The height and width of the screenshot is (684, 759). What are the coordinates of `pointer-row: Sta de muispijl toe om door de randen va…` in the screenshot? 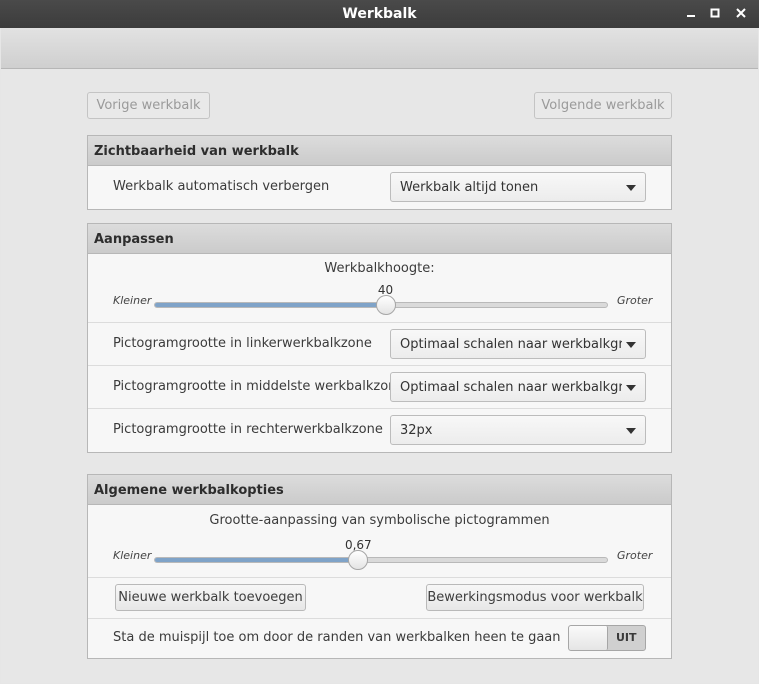 It's located at (379, 638).